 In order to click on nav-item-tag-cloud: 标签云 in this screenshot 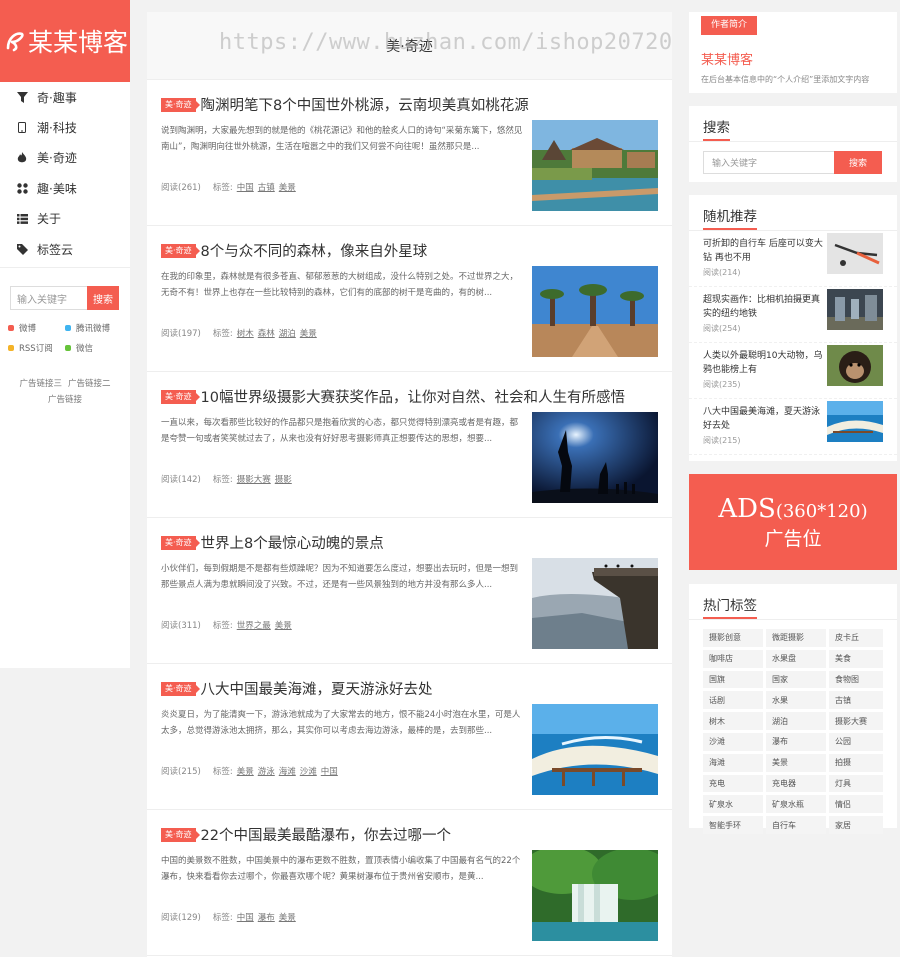, I will do `click(65, 249)`.